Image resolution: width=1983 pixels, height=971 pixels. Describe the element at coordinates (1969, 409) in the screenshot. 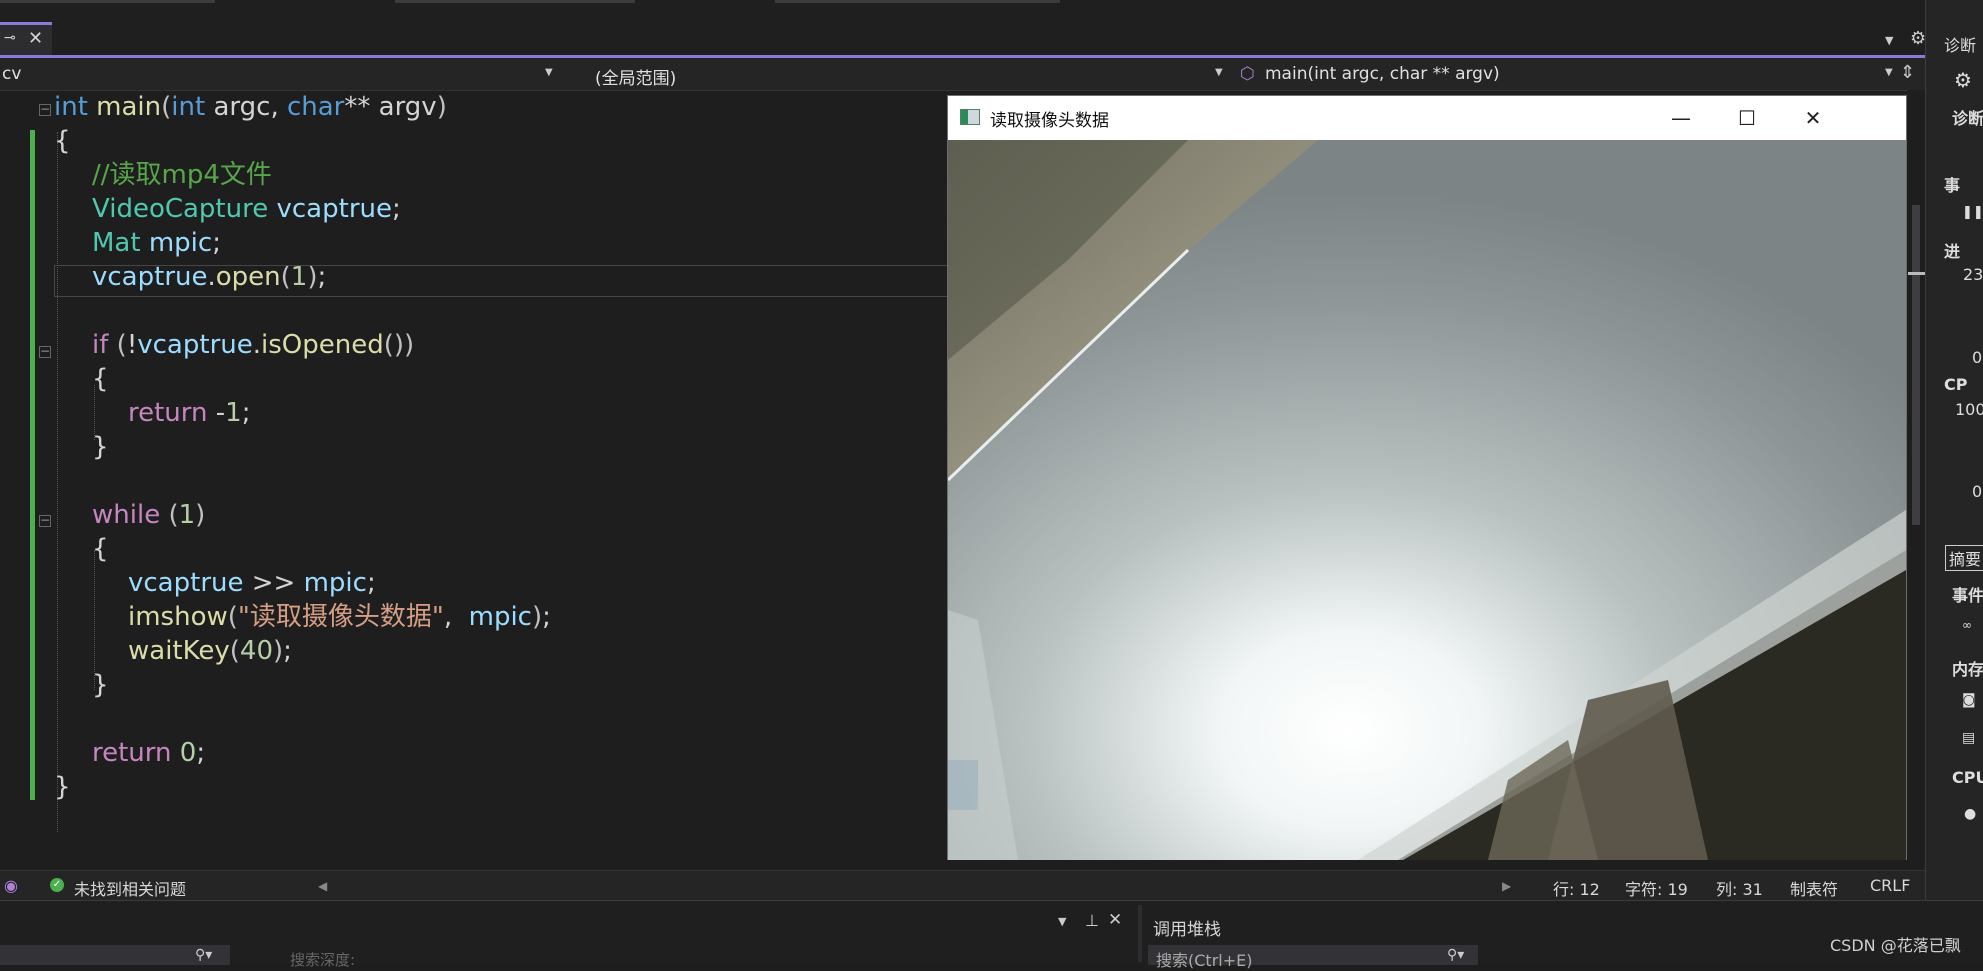

I see `cpu-axis-max: 100` at that location.